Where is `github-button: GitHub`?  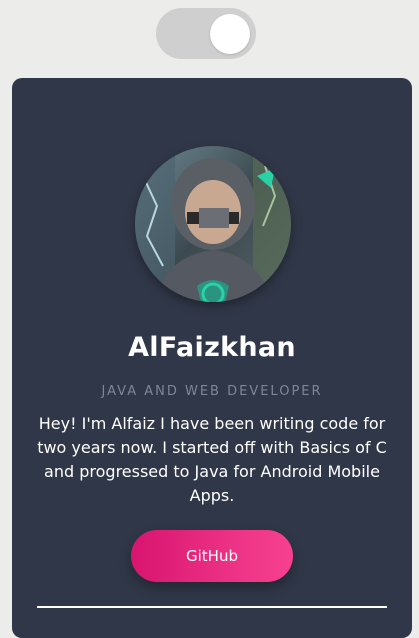
github-button: GitHub is located at coordinates (212, 556).